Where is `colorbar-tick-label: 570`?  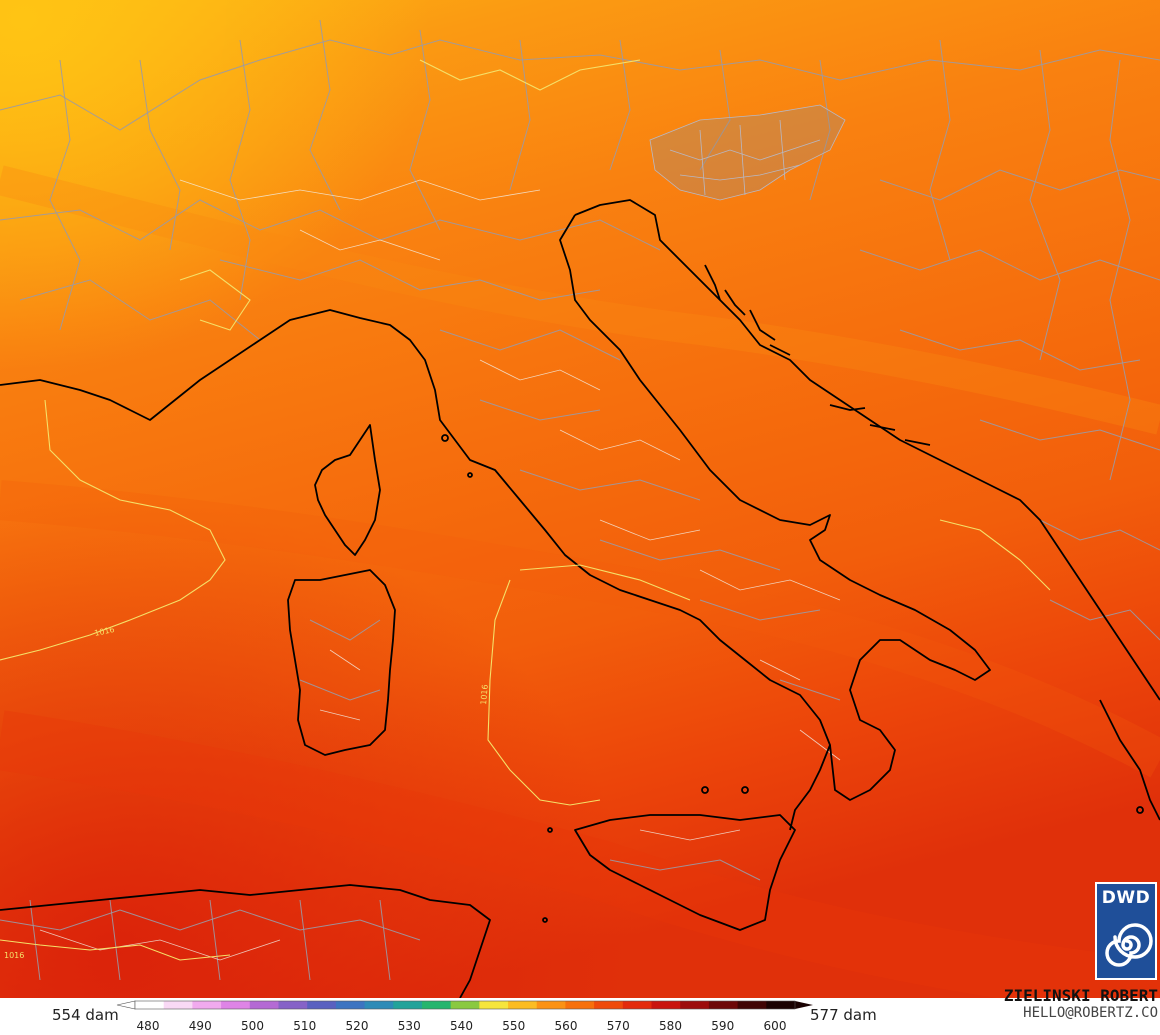
colorbar-tick-label: 570 is located at coordinates (618, 1026).